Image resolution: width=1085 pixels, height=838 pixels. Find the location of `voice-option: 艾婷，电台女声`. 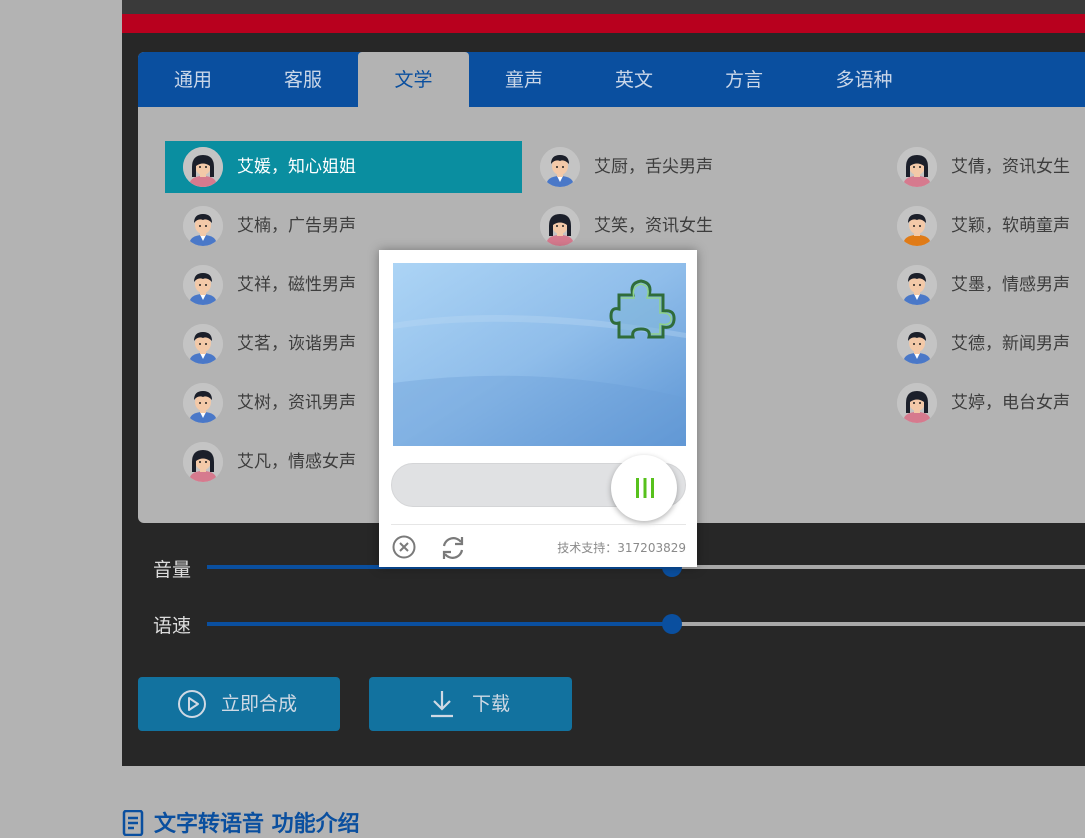

voice-option: 艾婷，电台女声 is located at coordinates (982, 403).